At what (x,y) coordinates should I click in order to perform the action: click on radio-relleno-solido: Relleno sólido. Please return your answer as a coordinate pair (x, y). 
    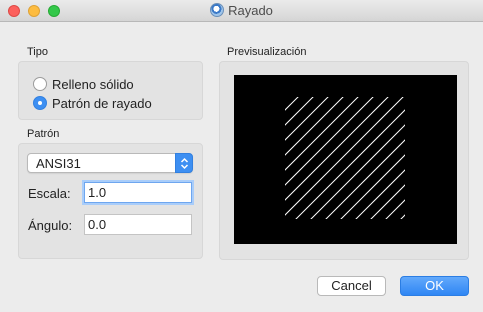
    Looking at the image, I should click on (83, 84).